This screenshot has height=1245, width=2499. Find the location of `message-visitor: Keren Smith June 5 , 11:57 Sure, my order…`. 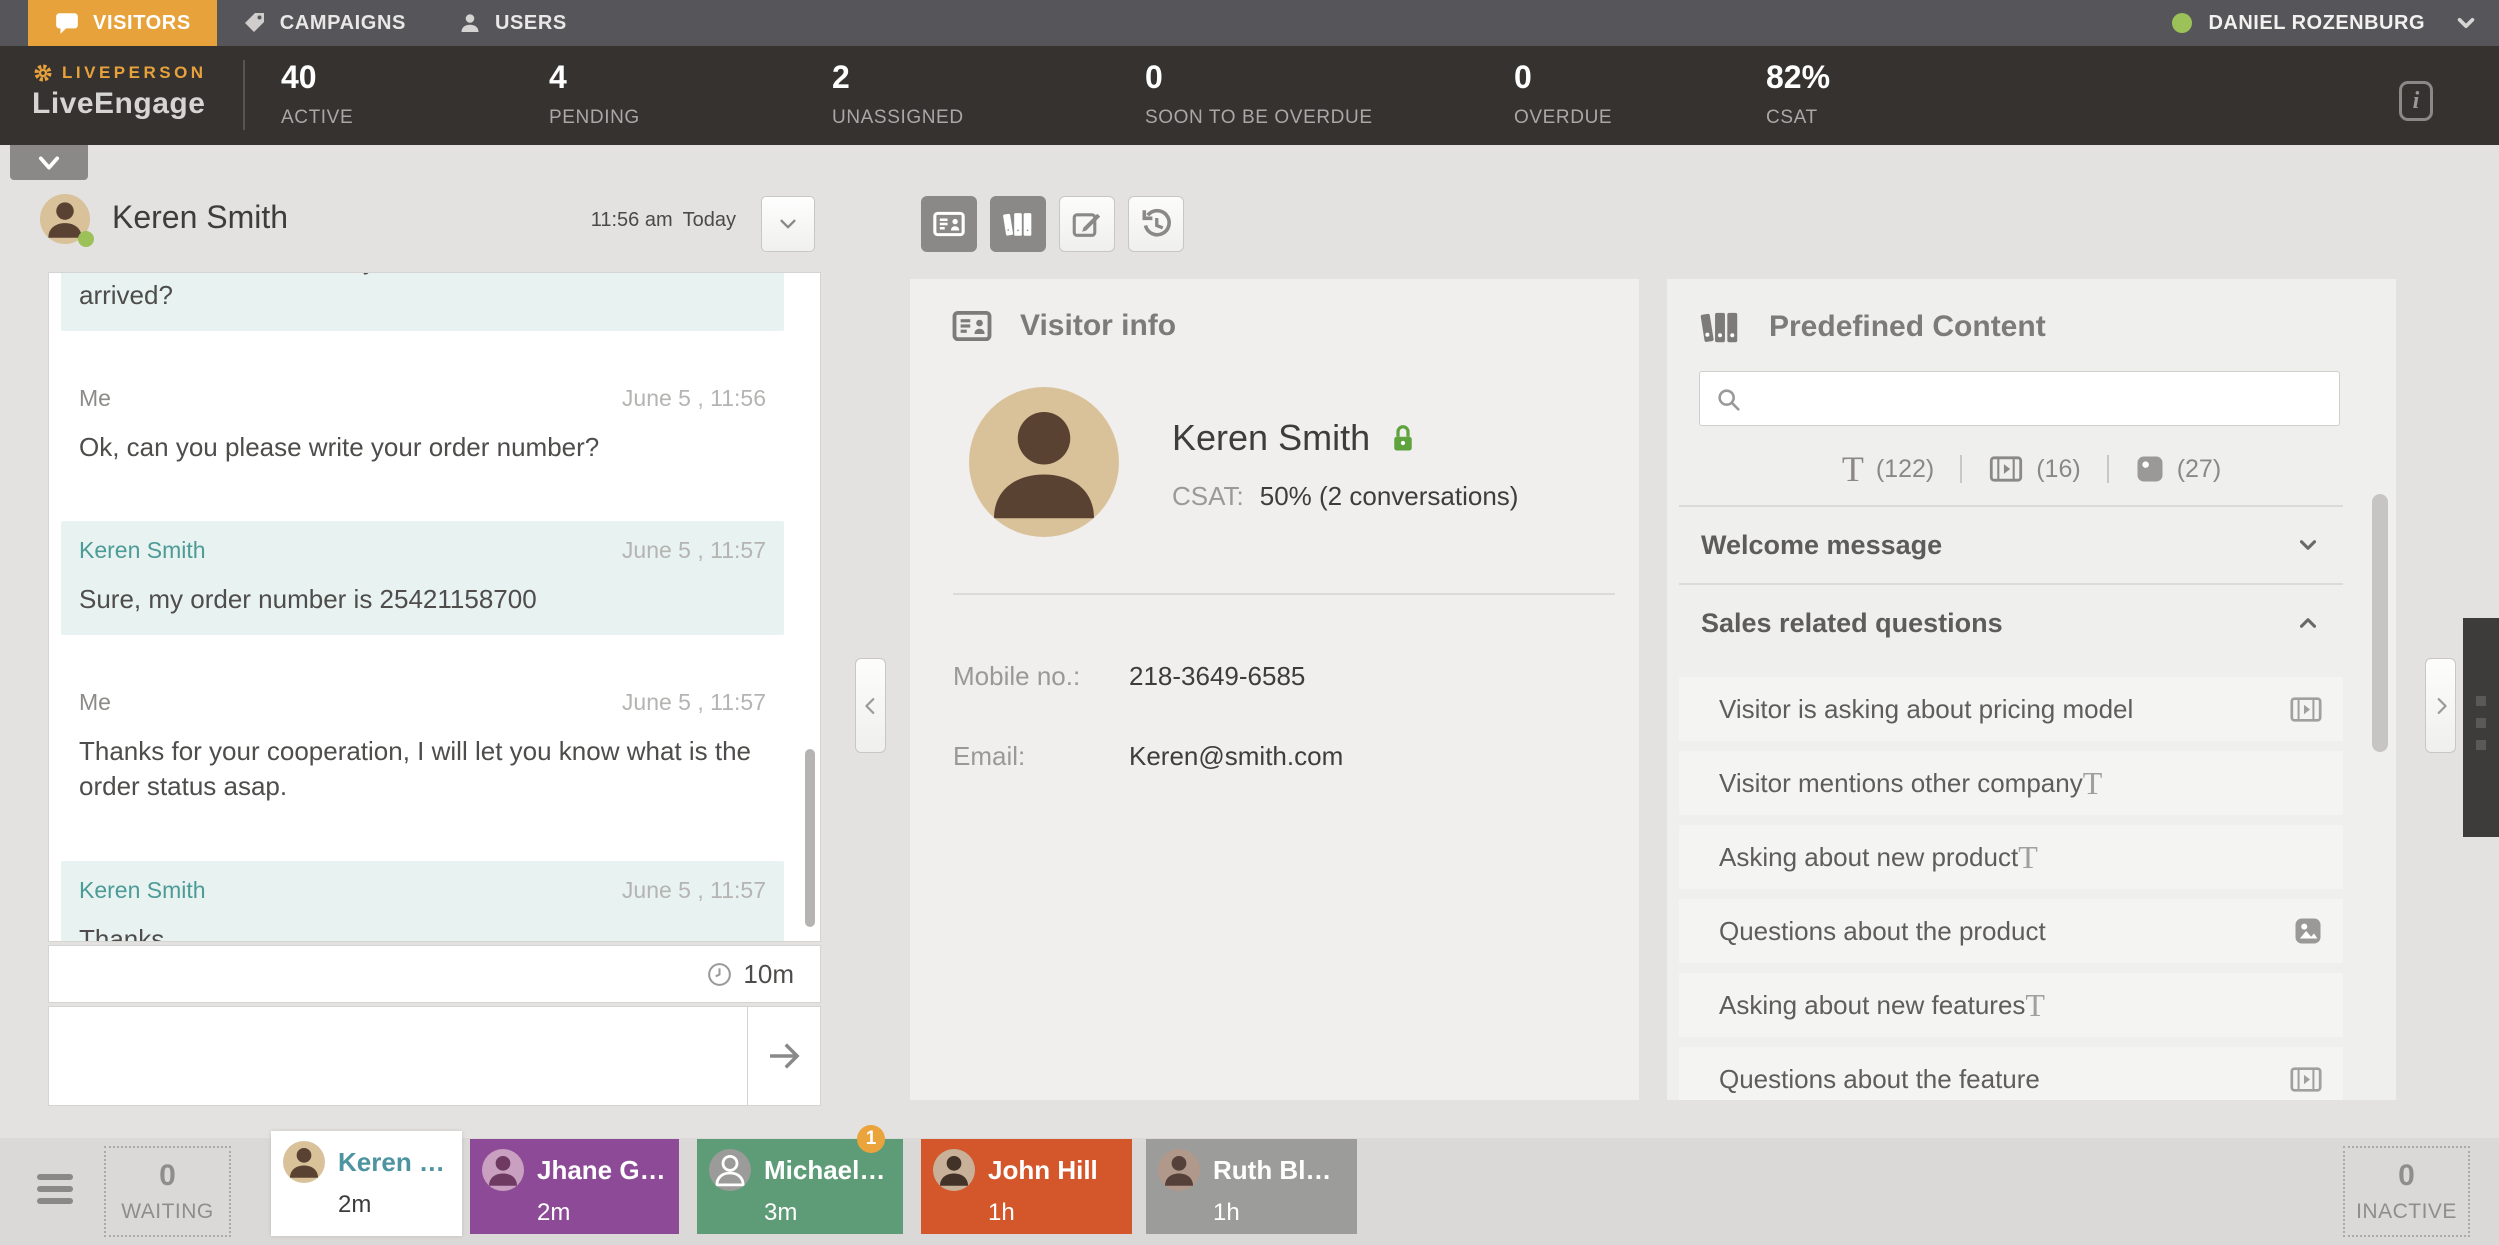

message-visitor: Keren Smith June 5 , 11:57 Sure, my order… is located at coordinates (422, 578).